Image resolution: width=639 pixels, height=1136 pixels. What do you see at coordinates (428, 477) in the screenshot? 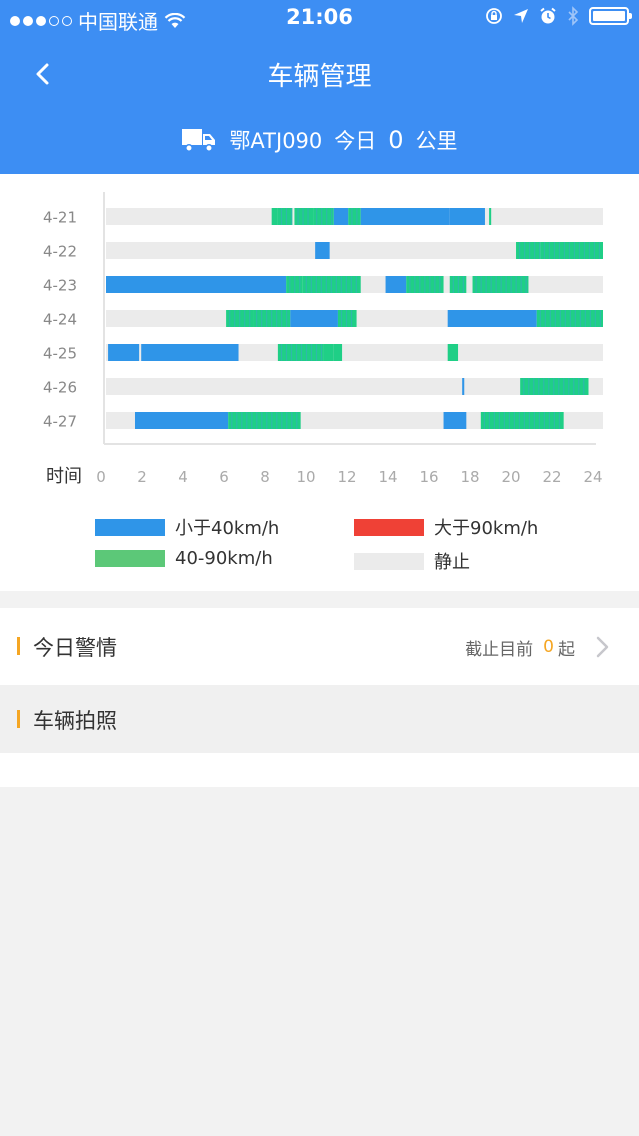
I see `x-tick-label: 16` at bounding box center [428, 477].